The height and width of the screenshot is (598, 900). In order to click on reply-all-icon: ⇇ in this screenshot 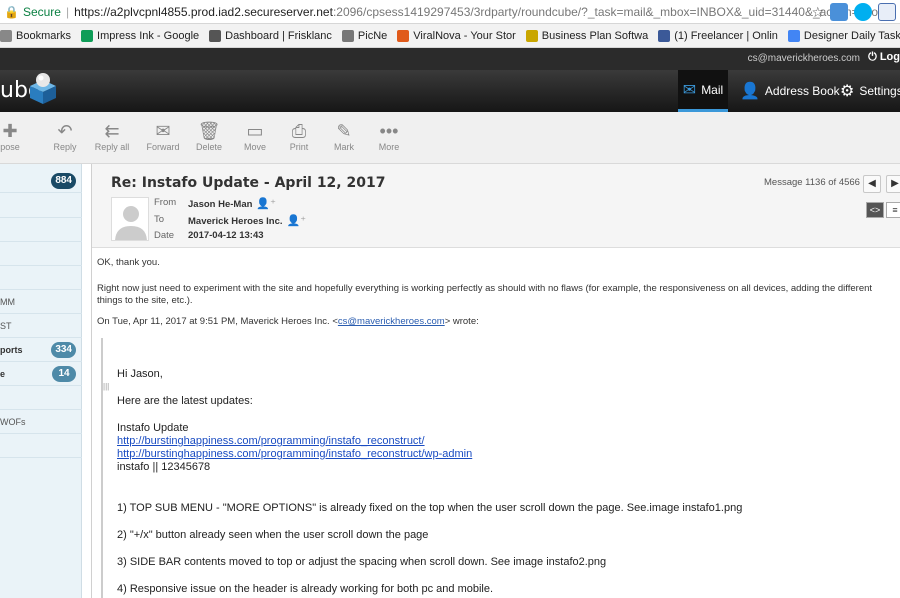, I will do `click(112, 131)`.